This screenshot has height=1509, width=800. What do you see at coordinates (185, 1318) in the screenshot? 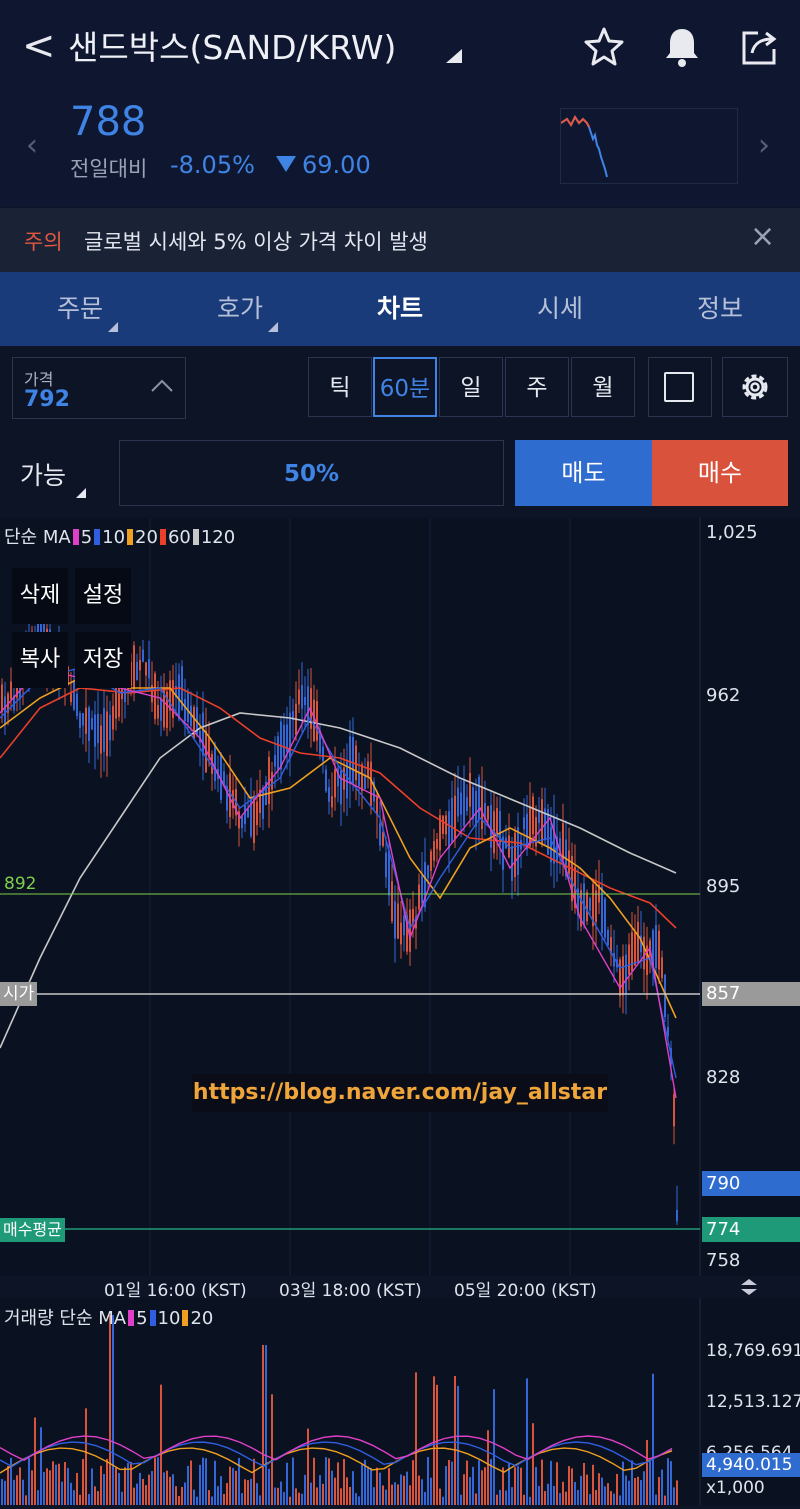
I see `vol-ma20-swatch` at bounding box center [185, 1318].